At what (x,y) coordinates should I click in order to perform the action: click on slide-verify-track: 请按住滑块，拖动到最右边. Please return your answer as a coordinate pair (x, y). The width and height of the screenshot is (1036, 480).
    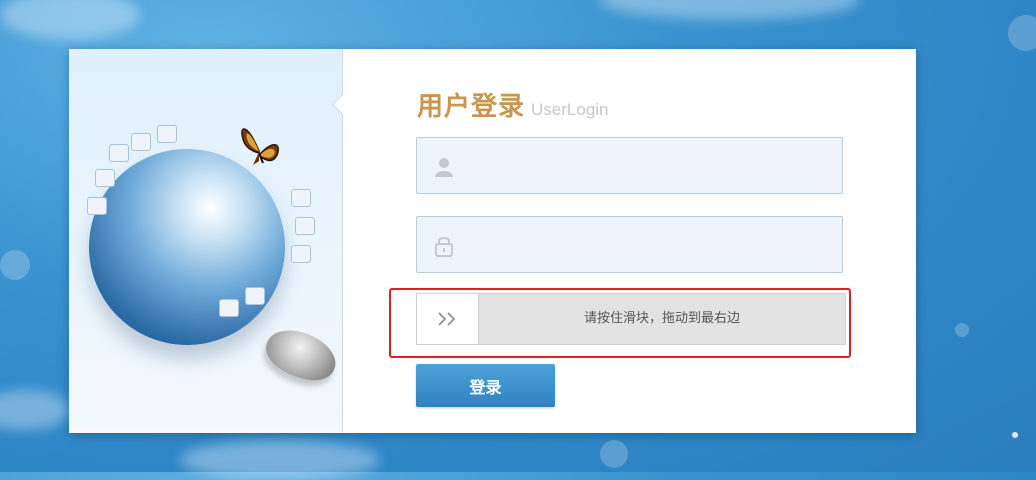
    Looking at the image, I should click on (631, 319).